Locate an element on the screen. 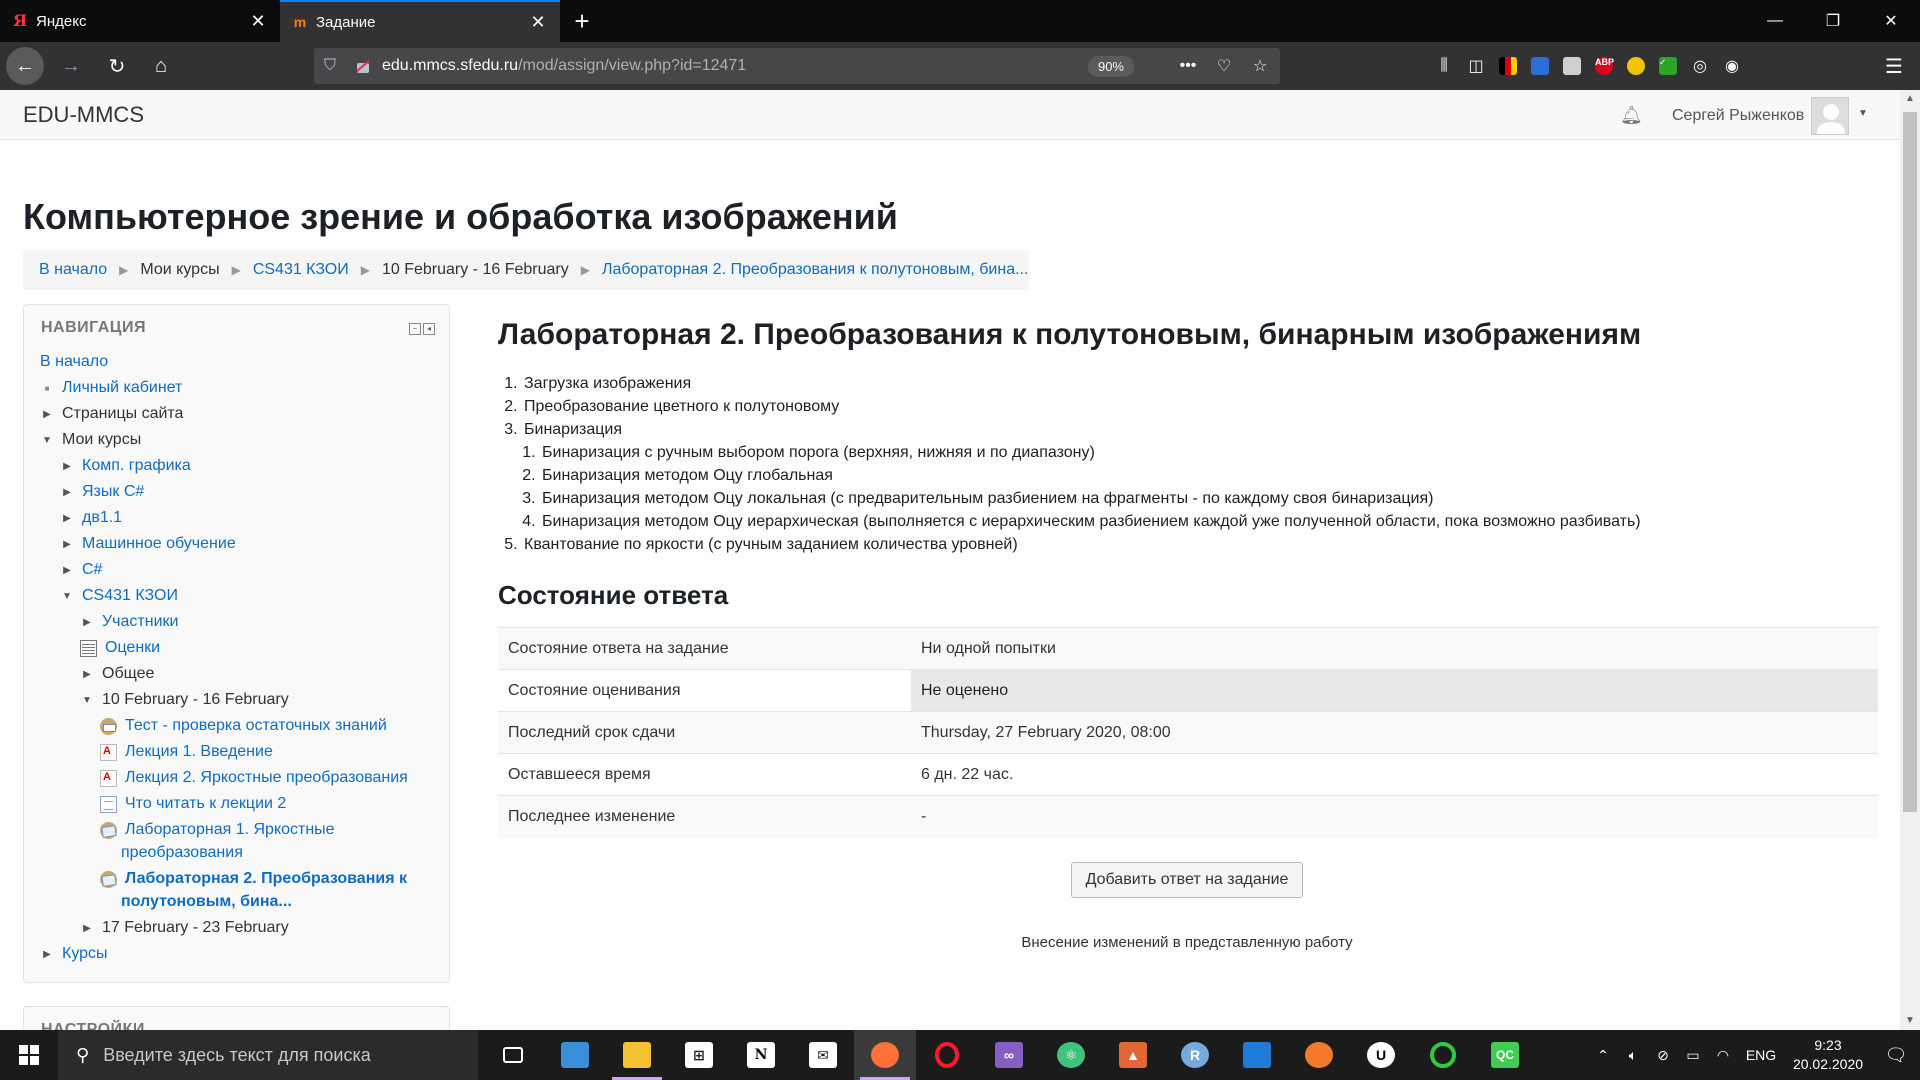 The width and height of the screenshot is (1920, 1080). battery-icon: ▭ is located at coordinates (1693, 1055).